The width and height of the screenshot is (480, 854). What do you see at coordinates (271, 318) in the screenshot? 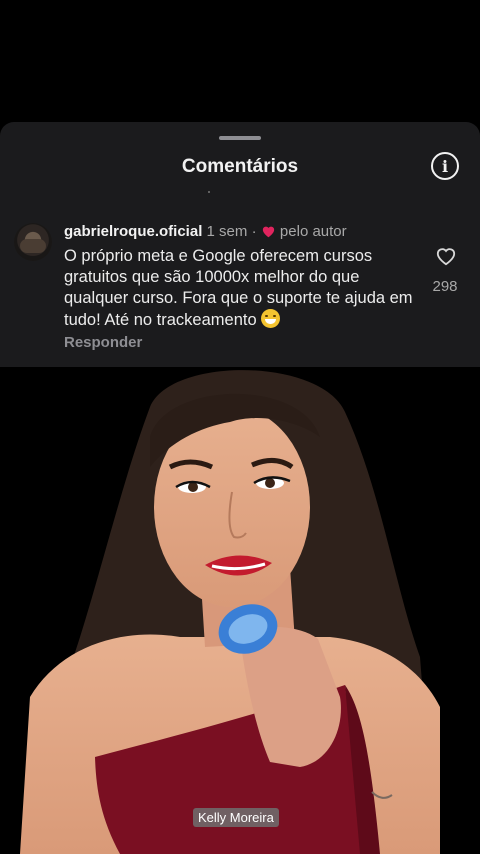
I see `grinning-sweat-emoji` at bounding box center [271, 318].